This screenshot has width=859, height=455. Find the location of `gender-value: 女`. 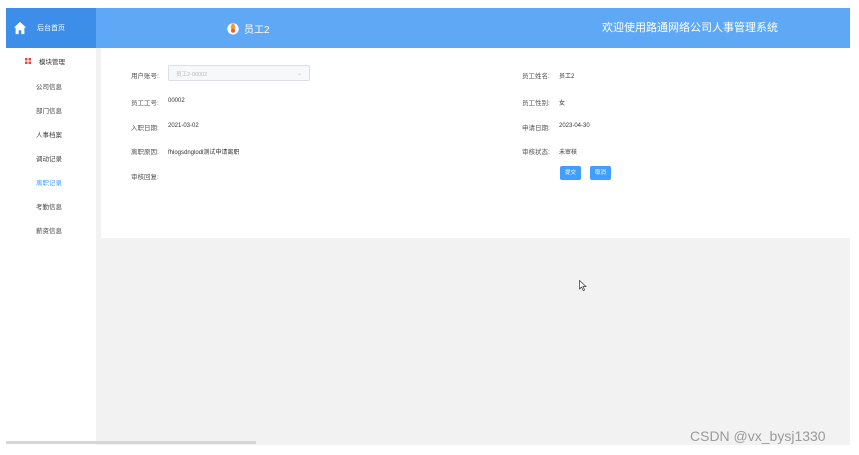

gender-value: 女 is located at coordinates (562, 103).